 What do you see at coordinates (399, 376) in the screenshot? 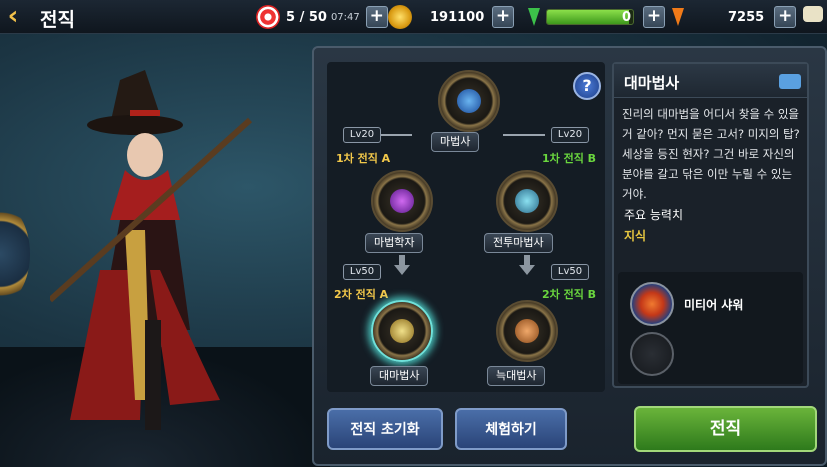
I see `class-label-adv-a: 대마법사` at bounding box center [399, 376].